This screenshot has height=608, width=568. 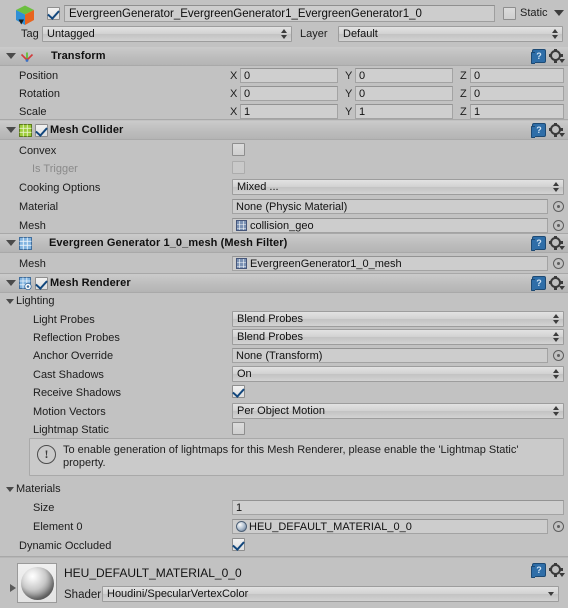 I want to click on rotation-x-axis-label: X, so click(x=234, y=94).